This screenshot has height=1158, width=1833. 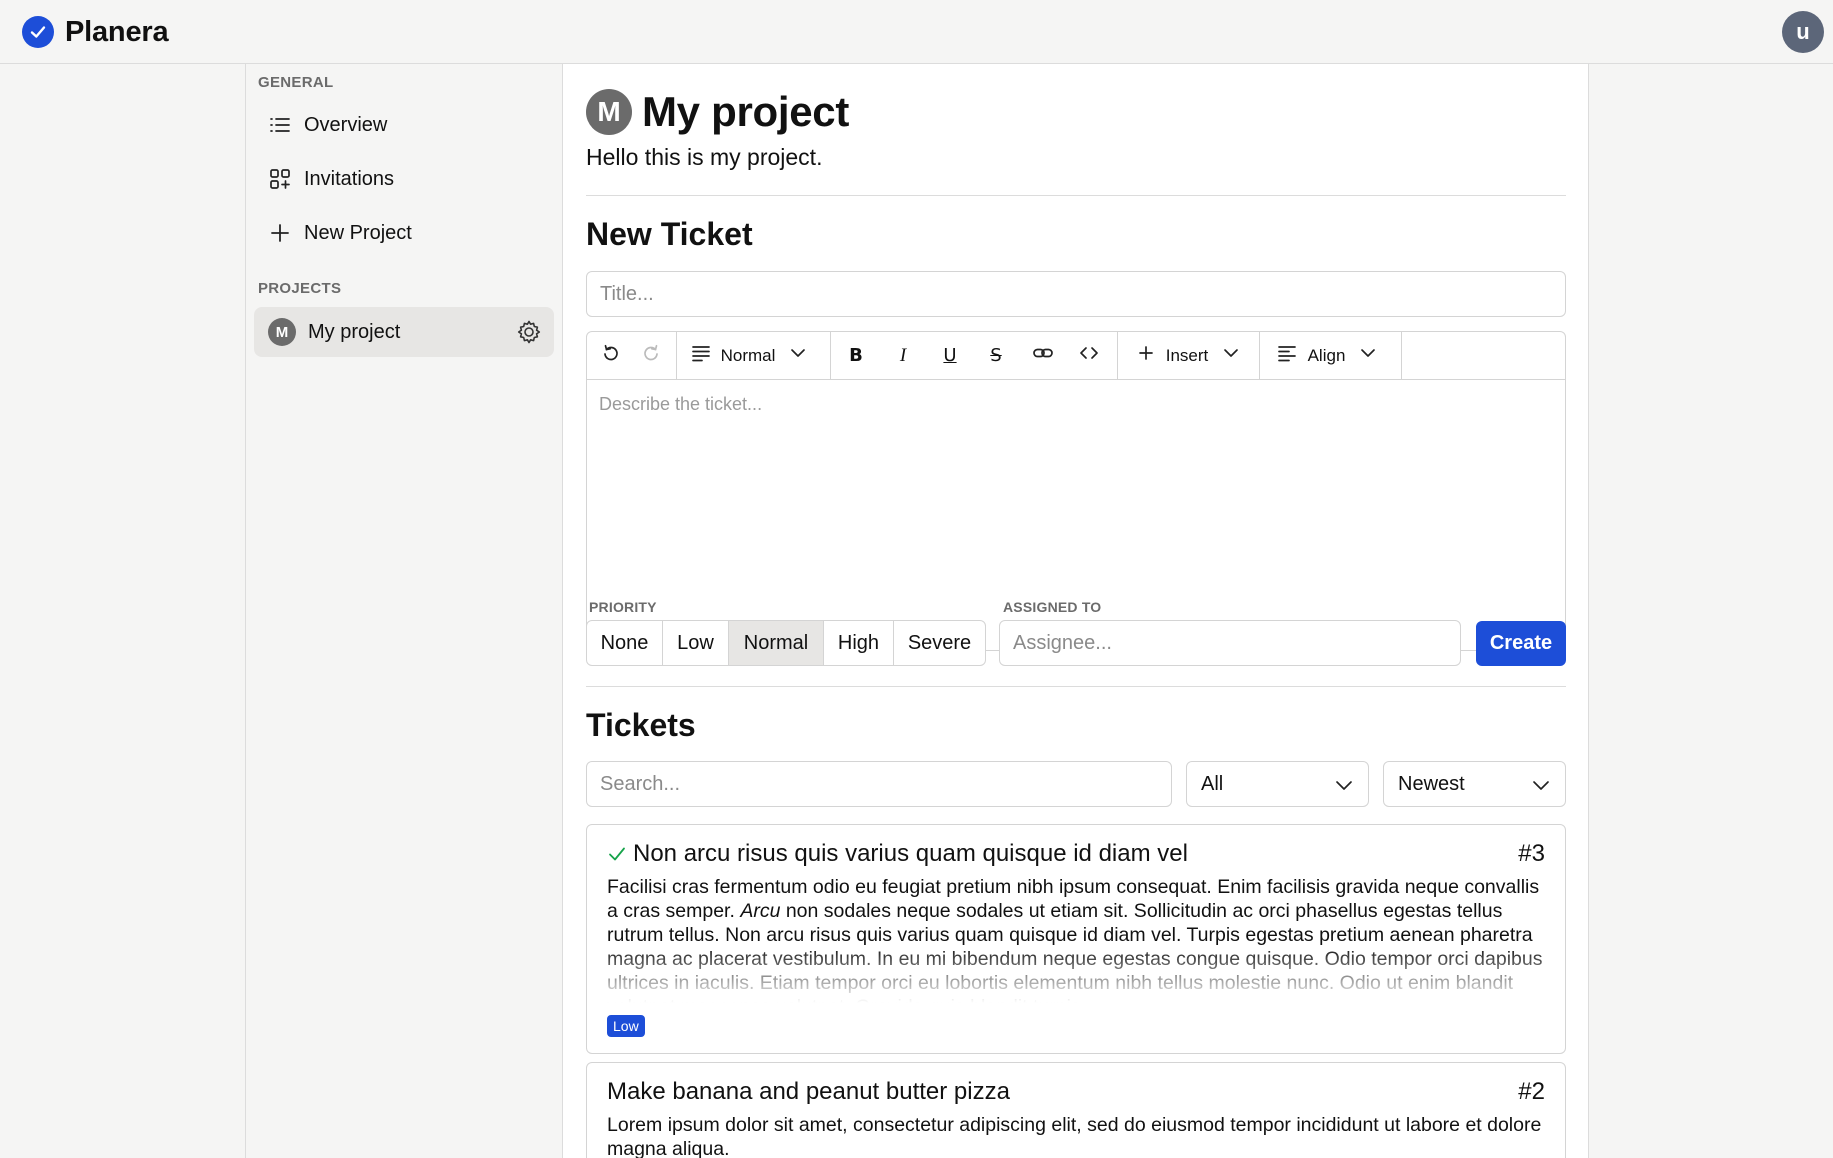 I want to click on ticket-search-input, so click(x=879, y=784).